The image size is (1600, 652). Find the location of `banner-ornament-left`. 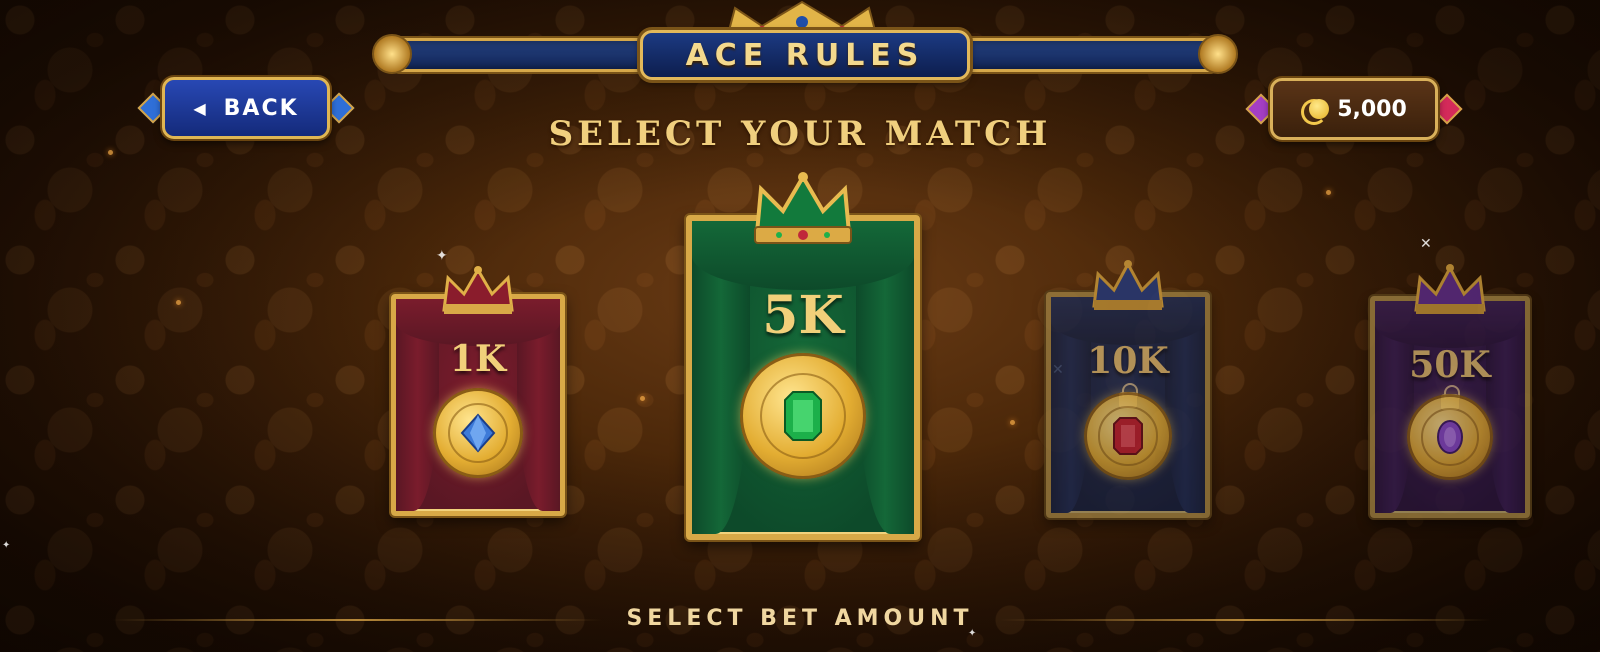

banner-ornament-left is located at coordinates (392, 54).